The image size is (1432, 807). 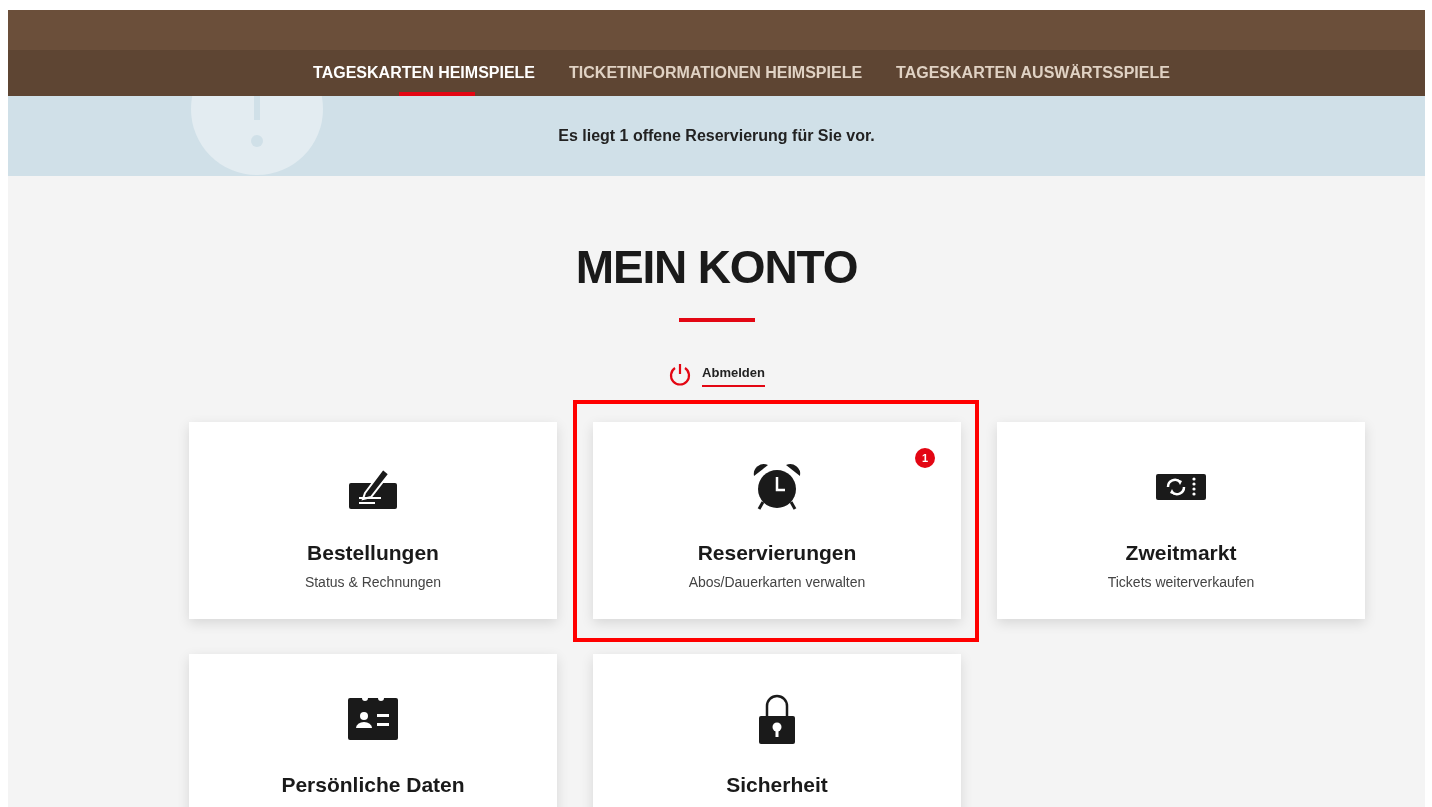 I want to click on nav-tab: TICKETINFORMATIONEN HEIMSPIELE, so click(x=716, y=73).